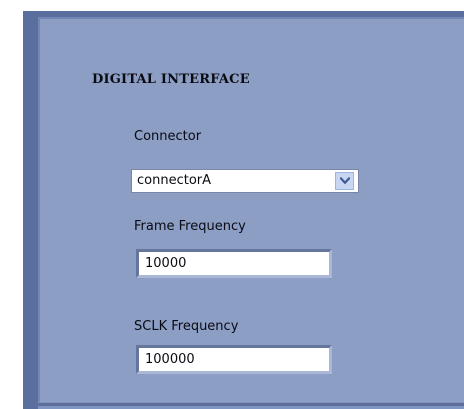 Image resolution: width=464 pixels, height=409 pixels. I want to click on frame-frequency-input: 10000, so click(234, 263).